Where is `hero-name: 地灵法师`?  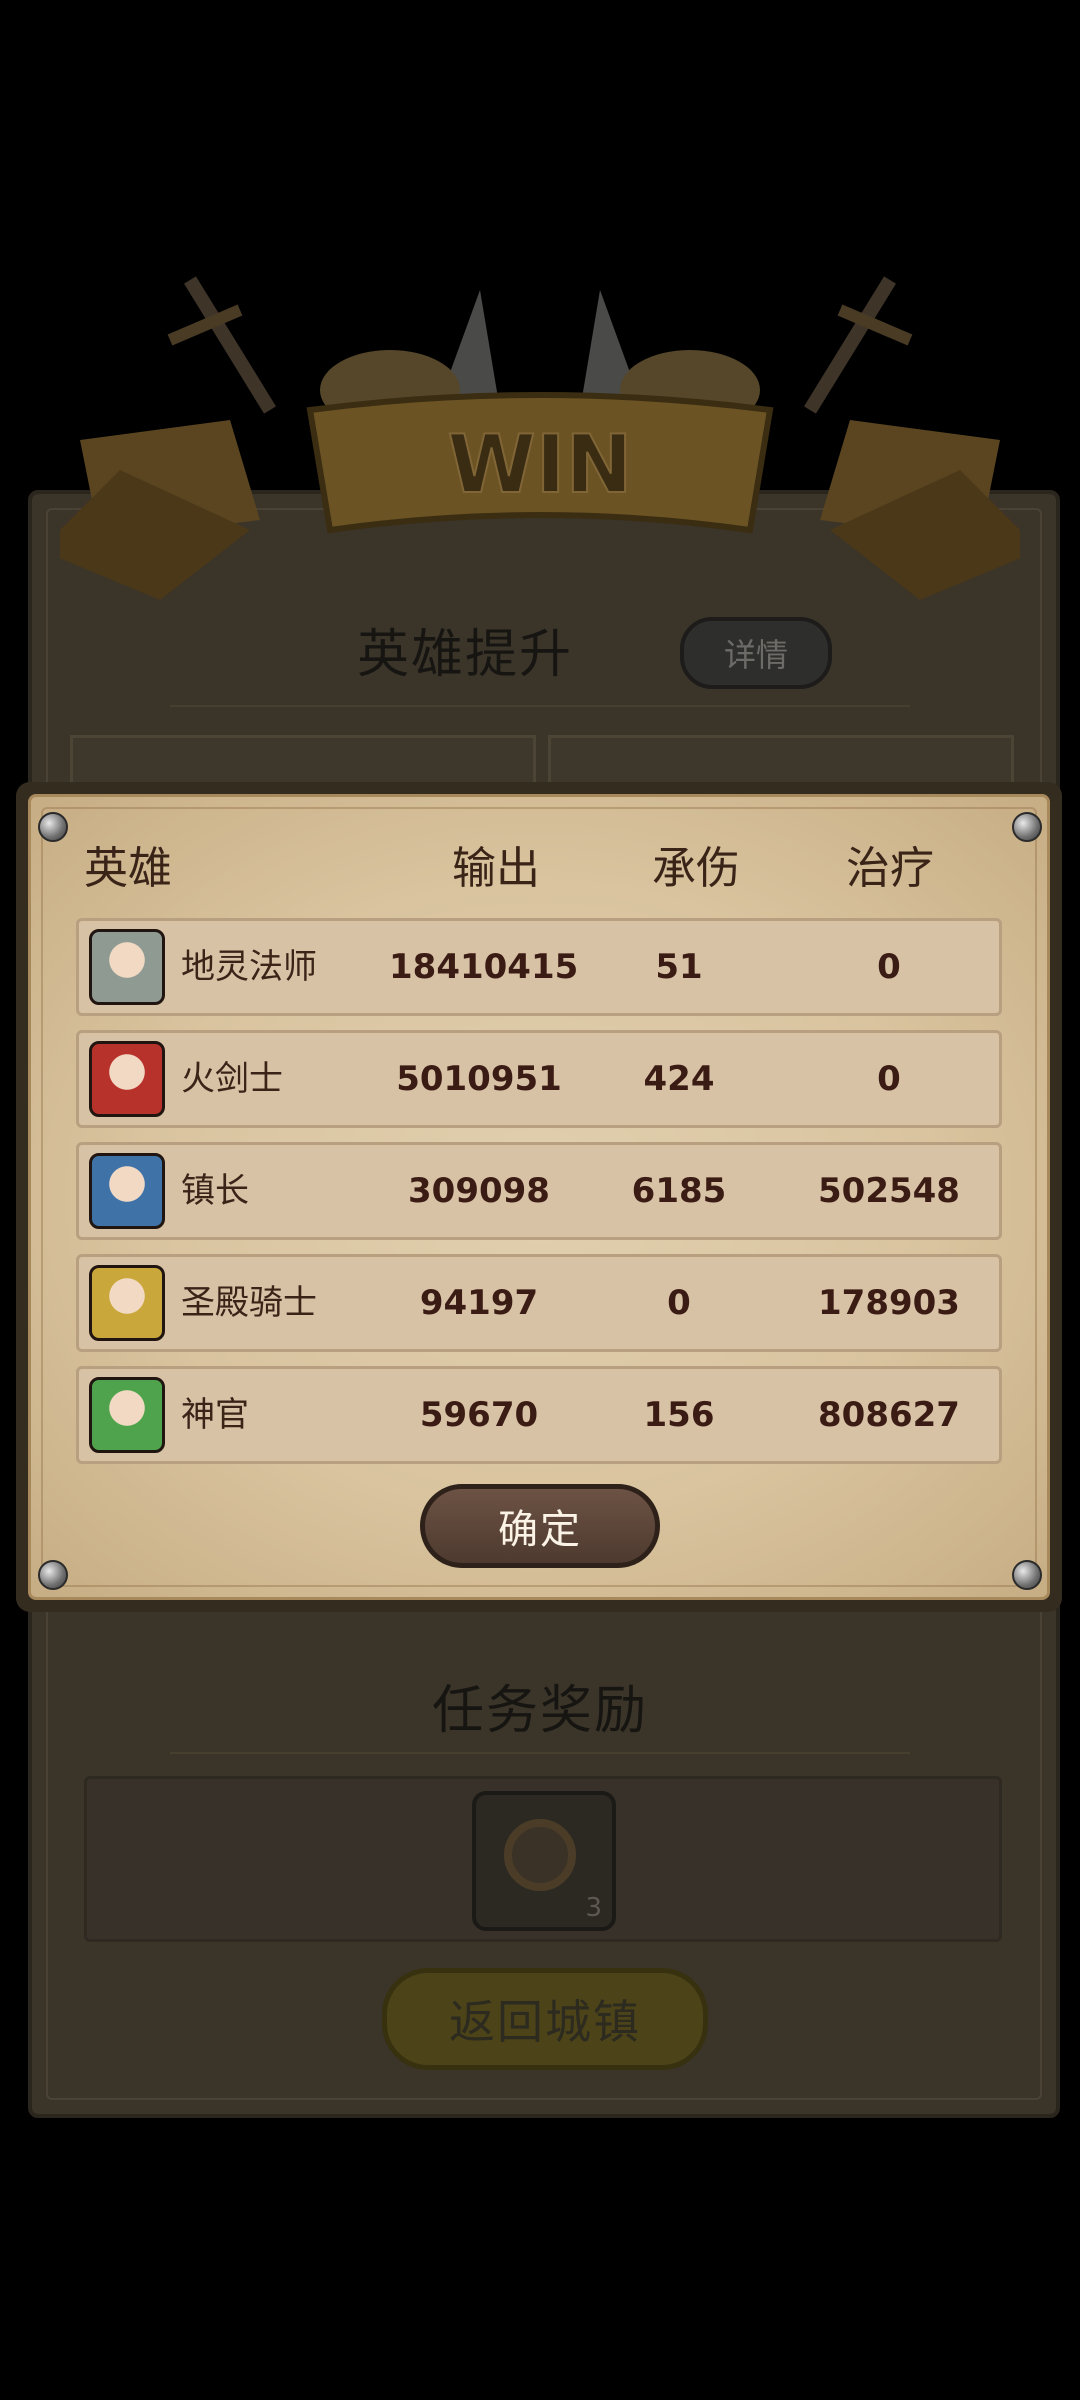
hero-name: 地灵法师 is located at coordinates (249, 967).